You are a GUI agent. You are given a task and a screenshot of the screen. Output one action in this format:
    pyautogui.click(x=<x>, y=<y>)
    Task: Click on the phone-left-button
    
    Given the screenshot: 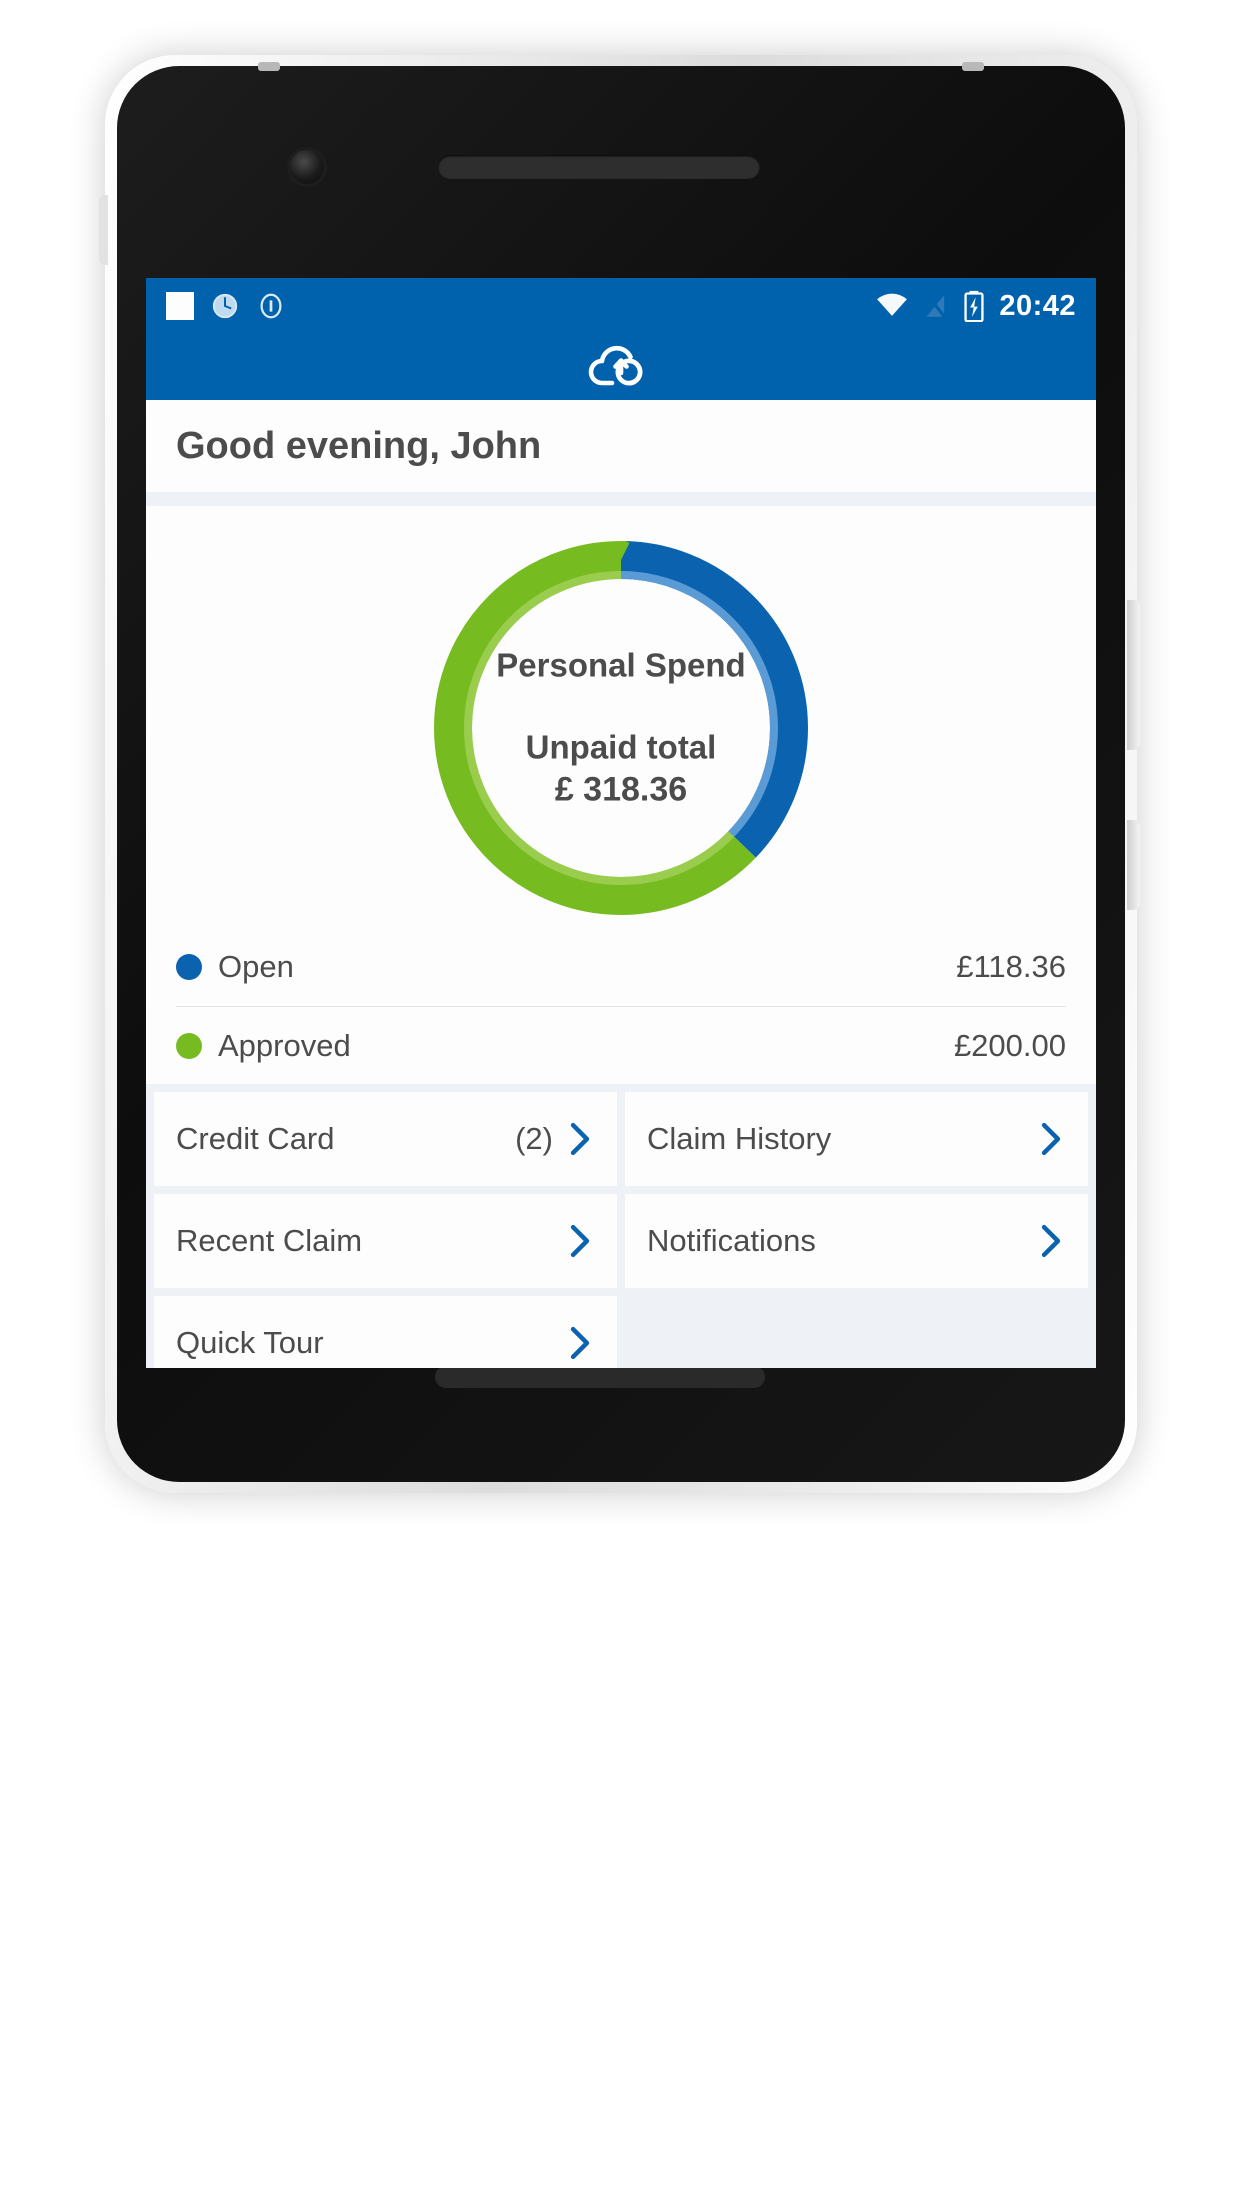 What is the action you would take?
    pyautogui.click(x=103, y=230)
    